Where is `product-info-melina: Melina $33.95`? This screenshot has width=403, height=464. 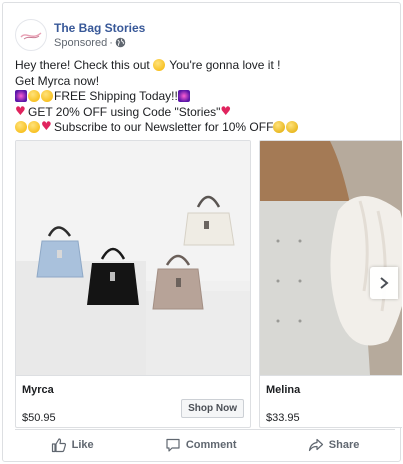
product-info-melina: Melina $33.95 is located at coordinates (331, 401).